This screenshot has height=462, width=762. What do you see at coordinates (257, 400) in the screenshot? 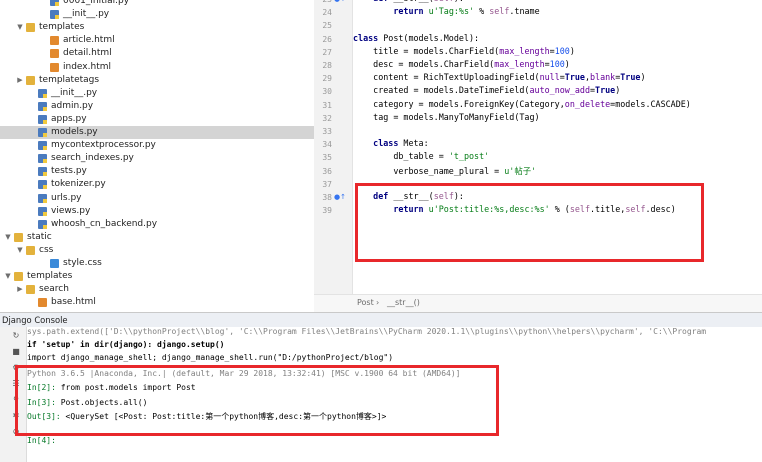
I see `highlight-box-console-output` at bounding box center [257, 400].